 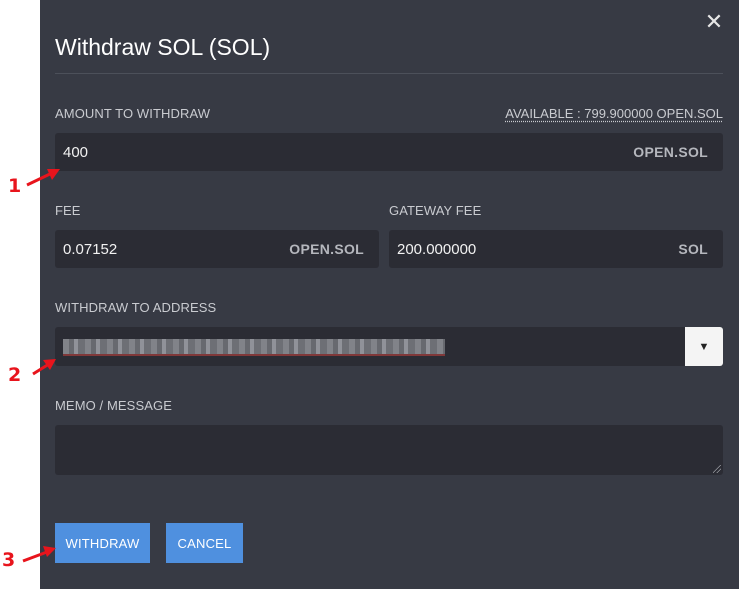 I want to click on memo-textarea, so click(x=389, y=450).